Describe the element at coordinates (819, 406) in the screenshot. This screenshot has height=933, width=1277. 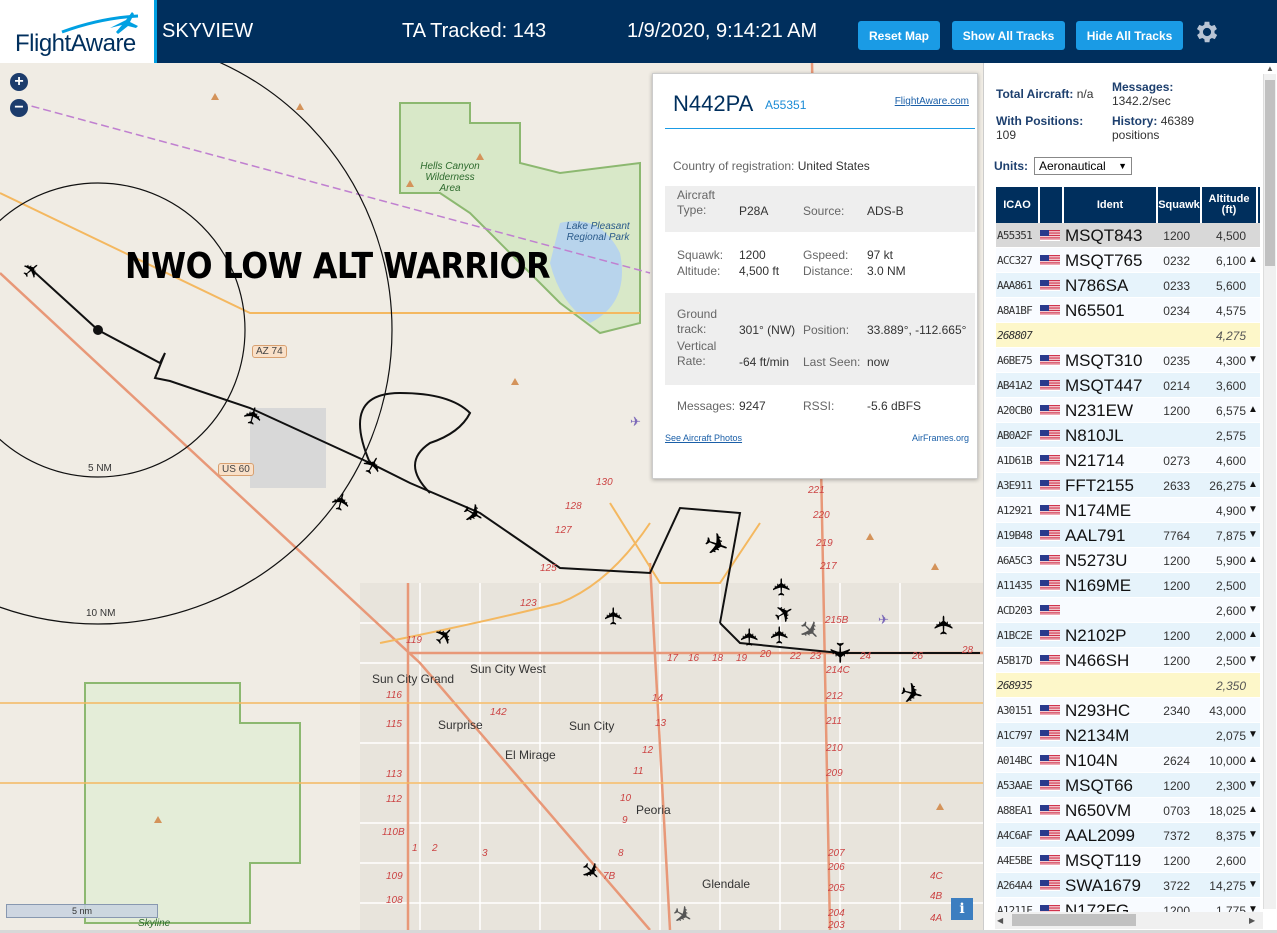
I see `rssi-label: RSSI:` at that location.